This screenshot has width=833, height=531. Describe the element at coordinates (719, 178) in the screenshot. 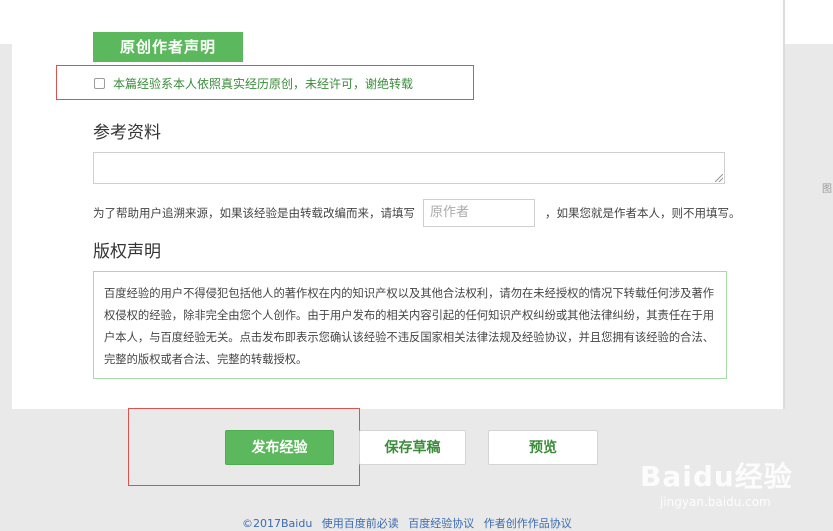

I see `resize-grip-icon` at that location.